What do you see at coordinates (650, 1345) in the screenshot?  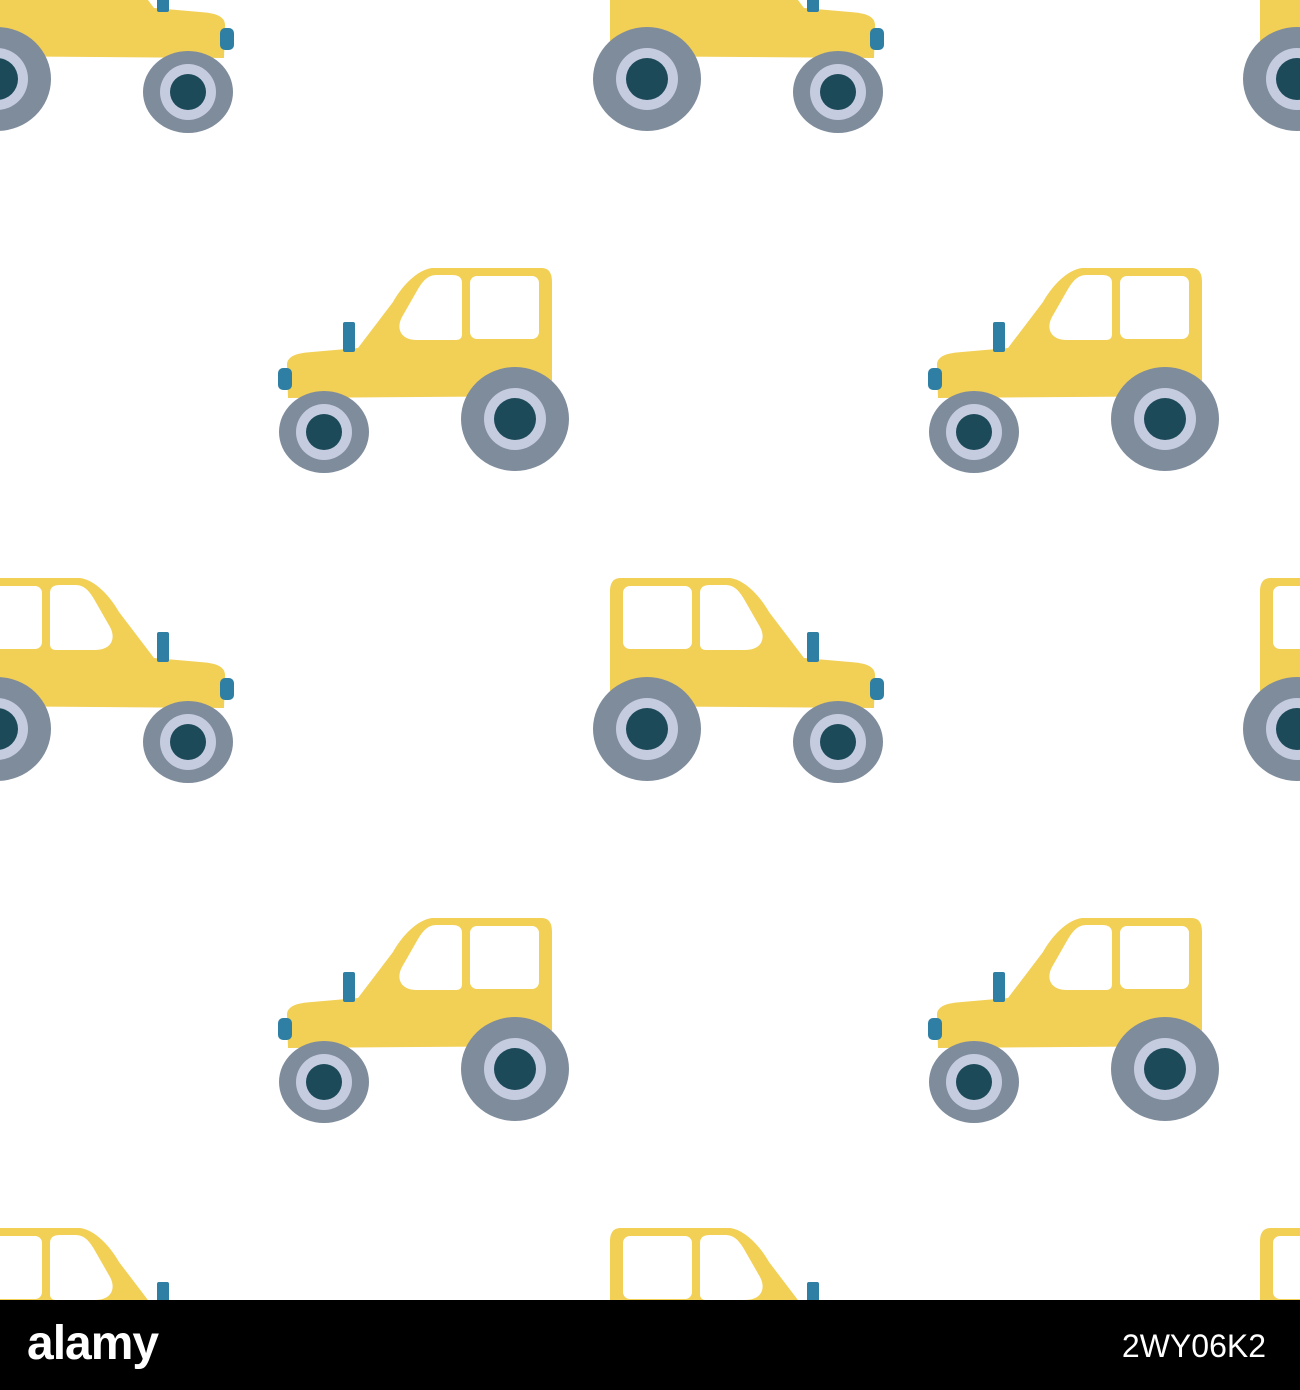 I see `alamy-footer: alamy 2WY06K2` at bounding box center [650, 1345].